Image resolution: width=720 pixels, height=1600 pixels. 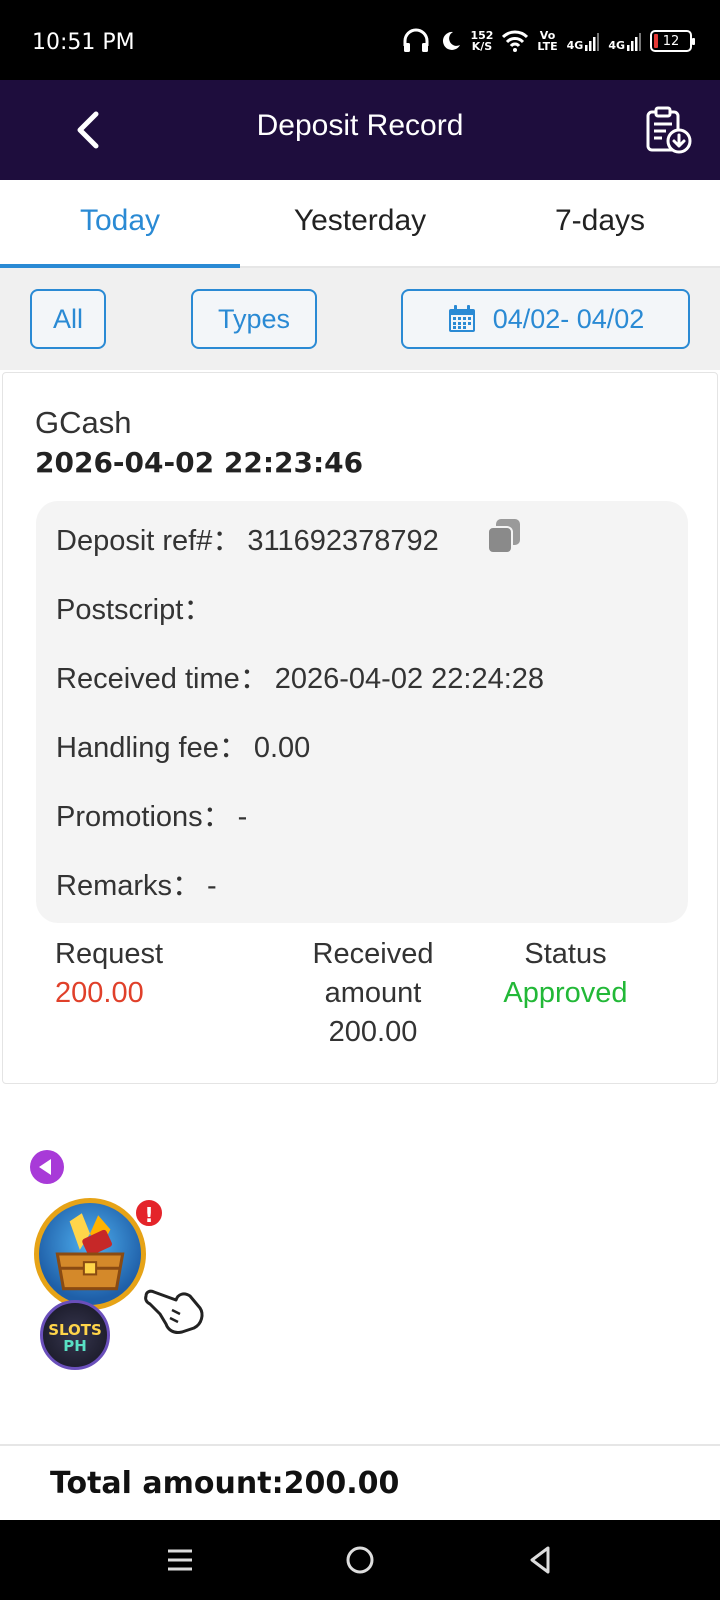 I want to click on received-time-value: 2026-04-02 22:24:28, so click(x=409, y=679).